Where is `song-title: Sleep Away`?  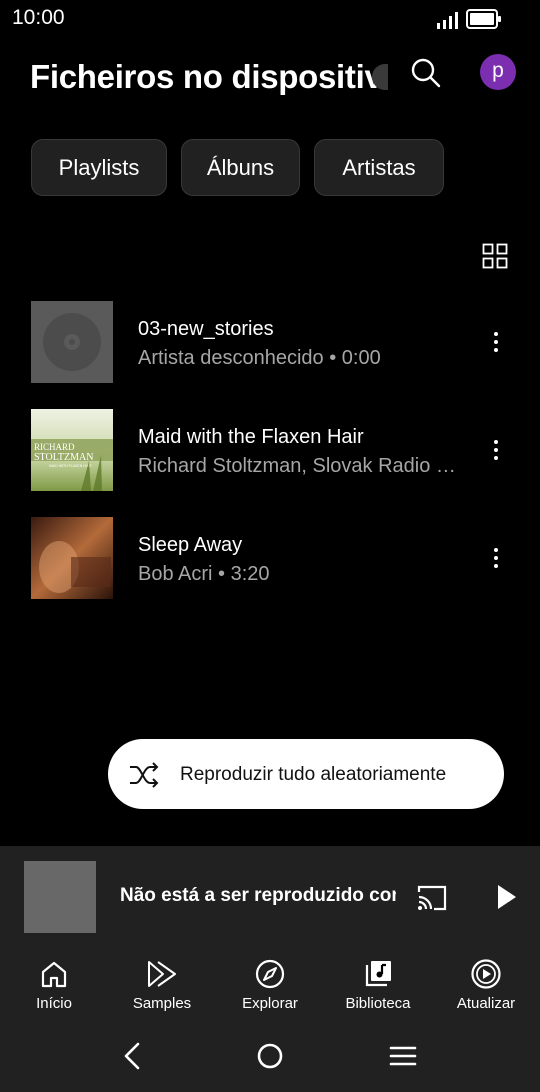
song-title: Sleep Away is located at coordinates (190, 545).